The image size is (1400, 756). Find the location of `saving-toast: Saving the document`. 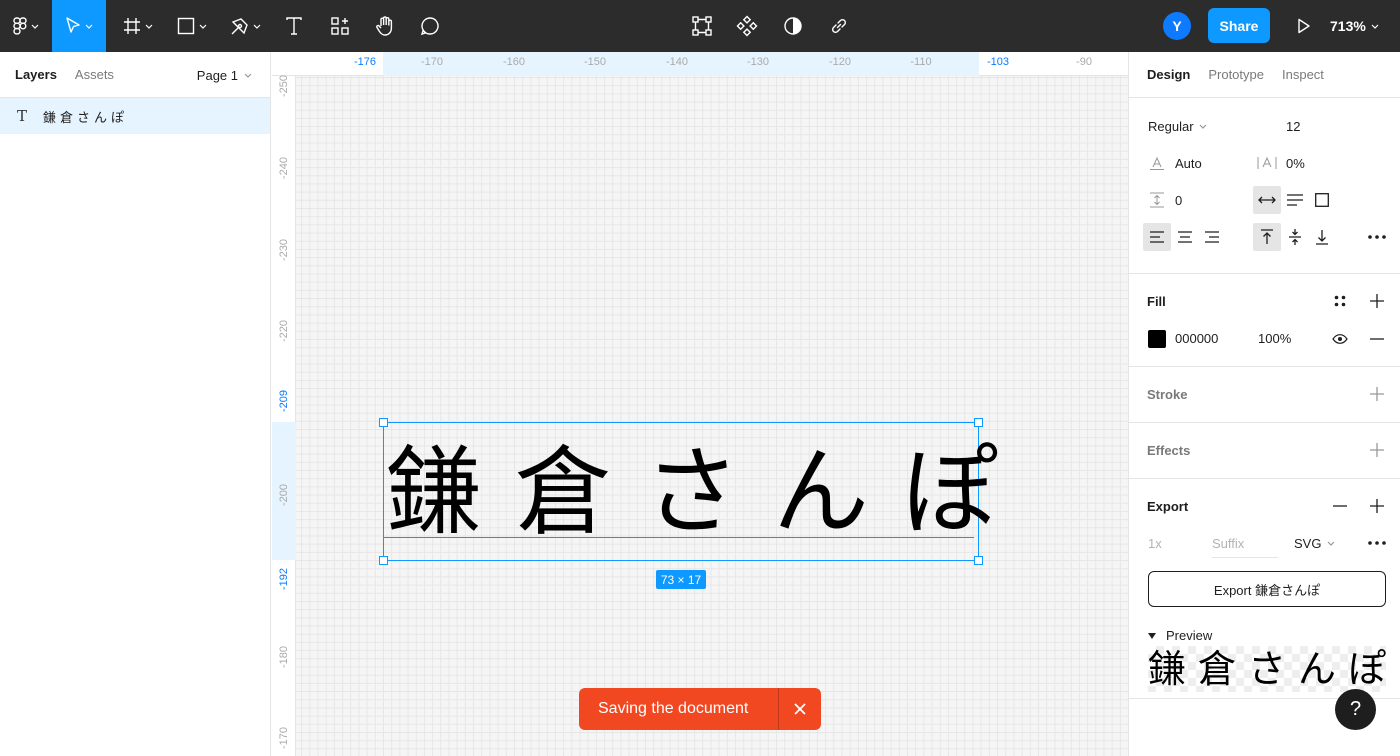

saving-toast: Saving the document is located at coordinates (700, 709).